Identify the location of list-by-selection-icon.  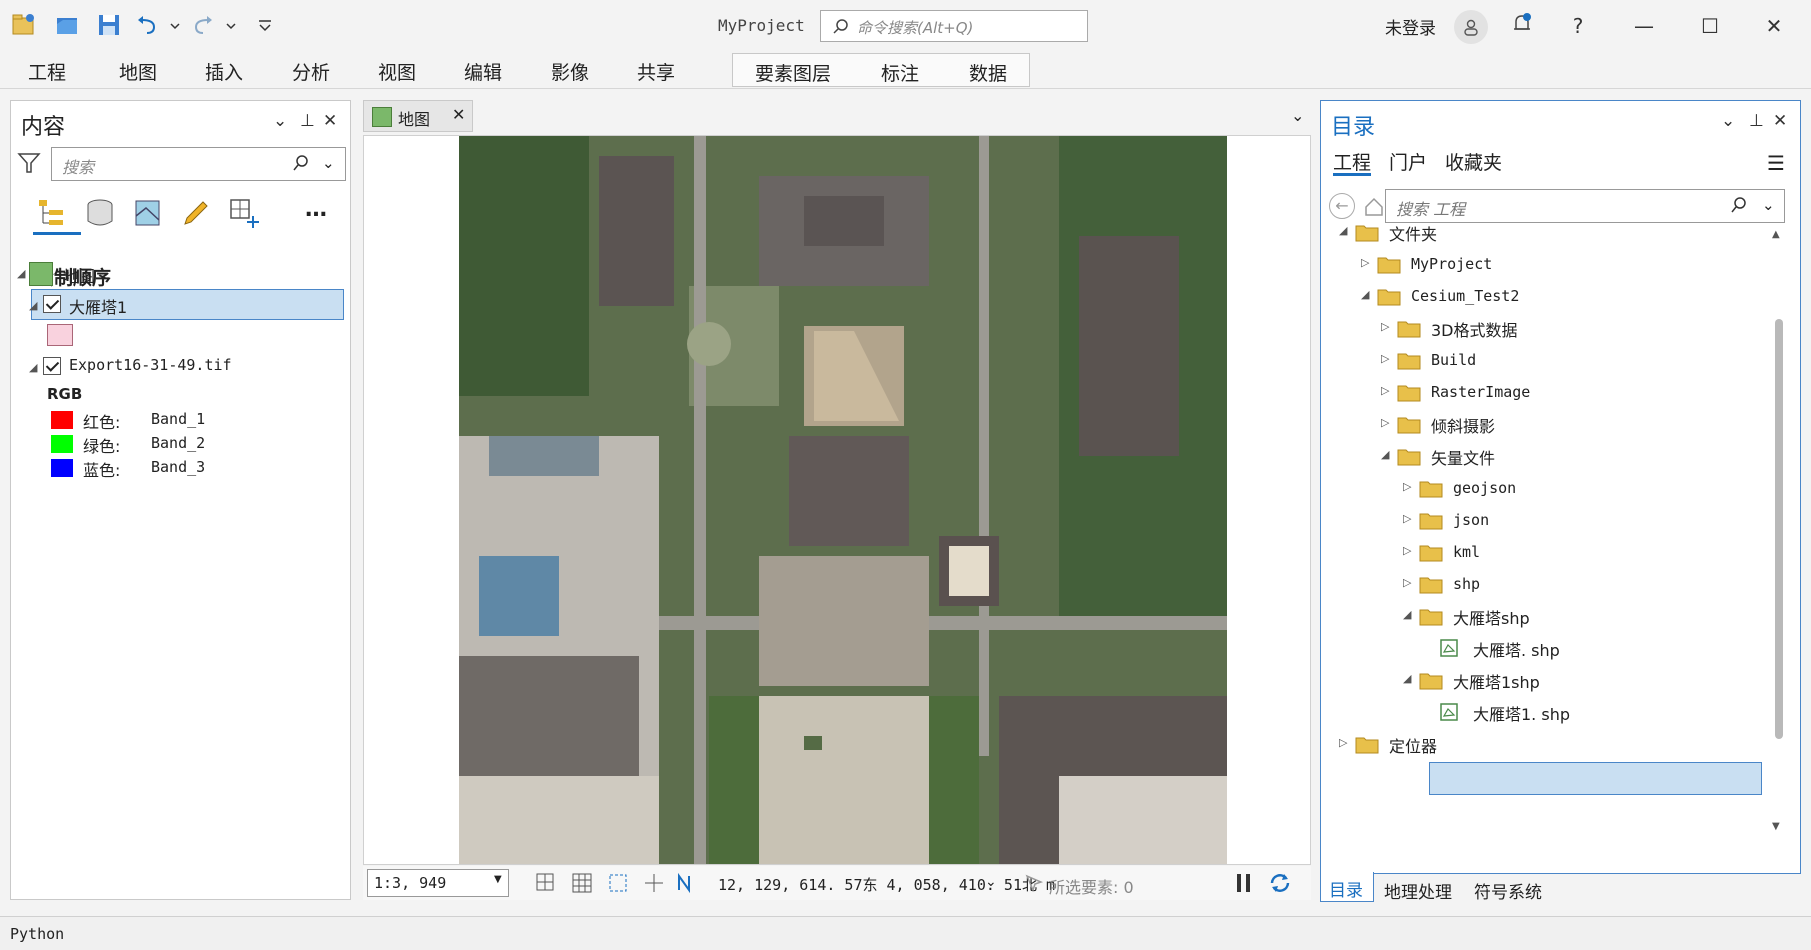
(148, 213).